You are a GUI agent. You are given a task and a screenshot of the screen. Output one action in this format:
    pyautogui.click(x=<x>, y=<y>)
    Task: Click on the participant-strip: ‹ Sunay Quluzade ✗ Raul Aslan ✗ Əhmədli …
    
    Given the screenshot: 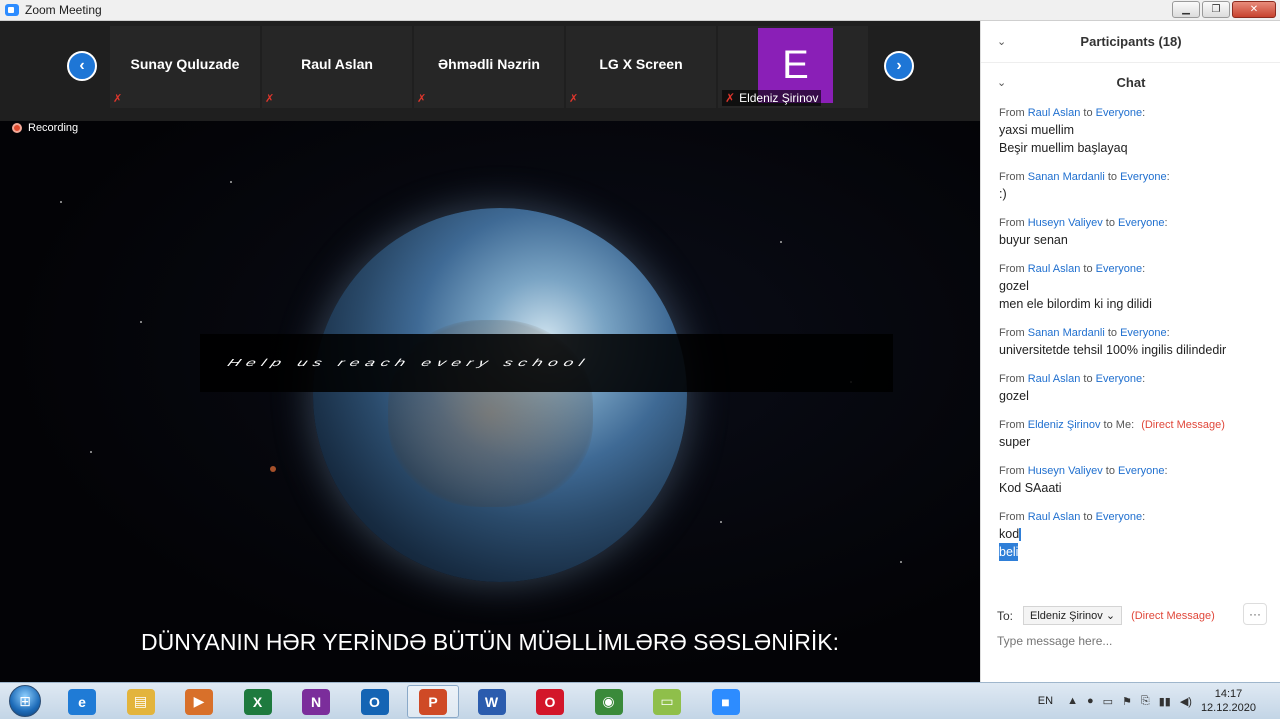 What is the action you would take?
    pyautogui.click(x=490, y=71)
    